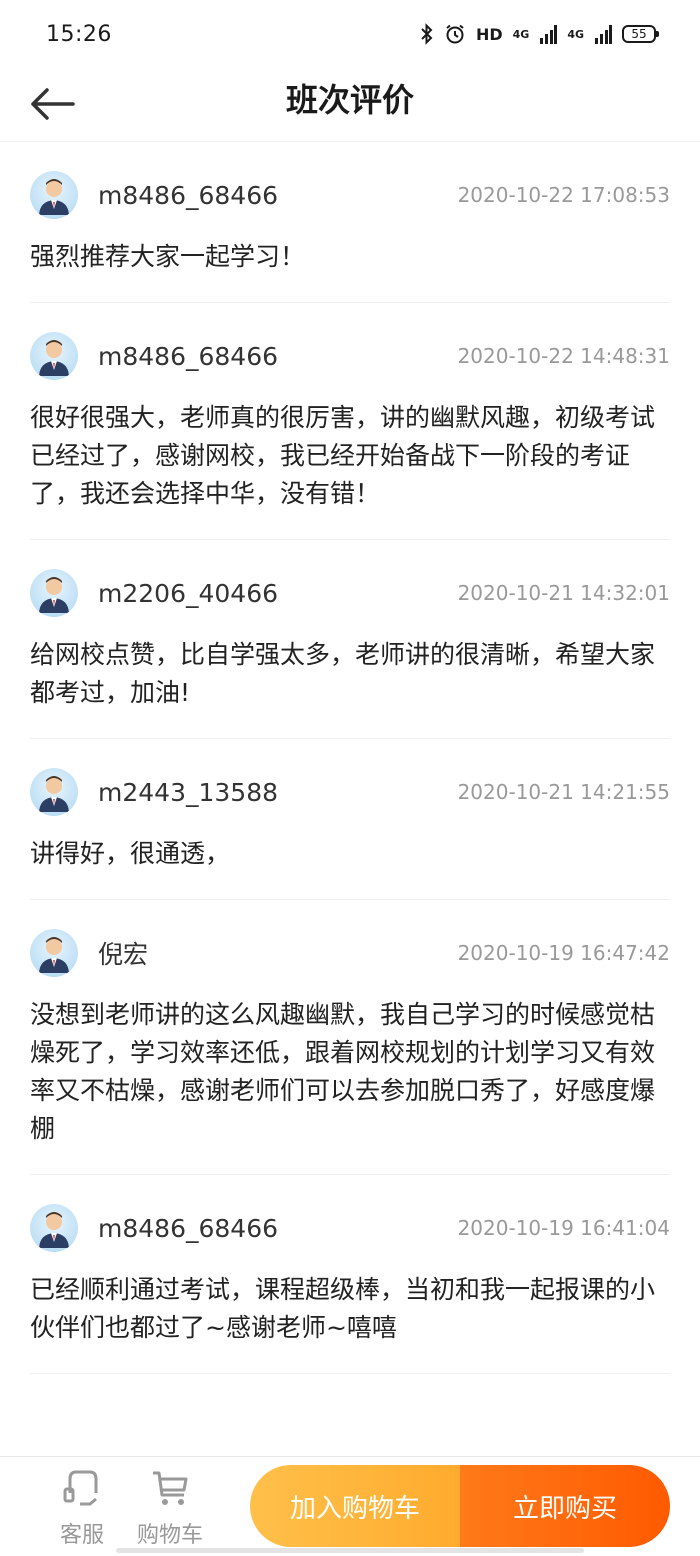  Describe the element at coordinates (640, 34) in the screenshot. I see `battery-icon: 55` at that location.